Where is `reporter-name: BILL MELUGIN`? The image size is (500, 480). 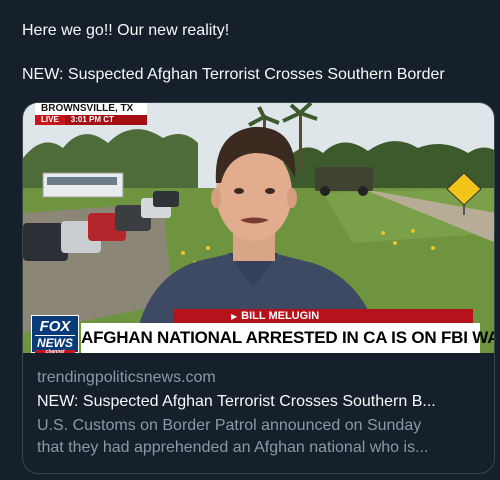 reporter-name: BILL MELUGIN is located at coordinates (280, 316).